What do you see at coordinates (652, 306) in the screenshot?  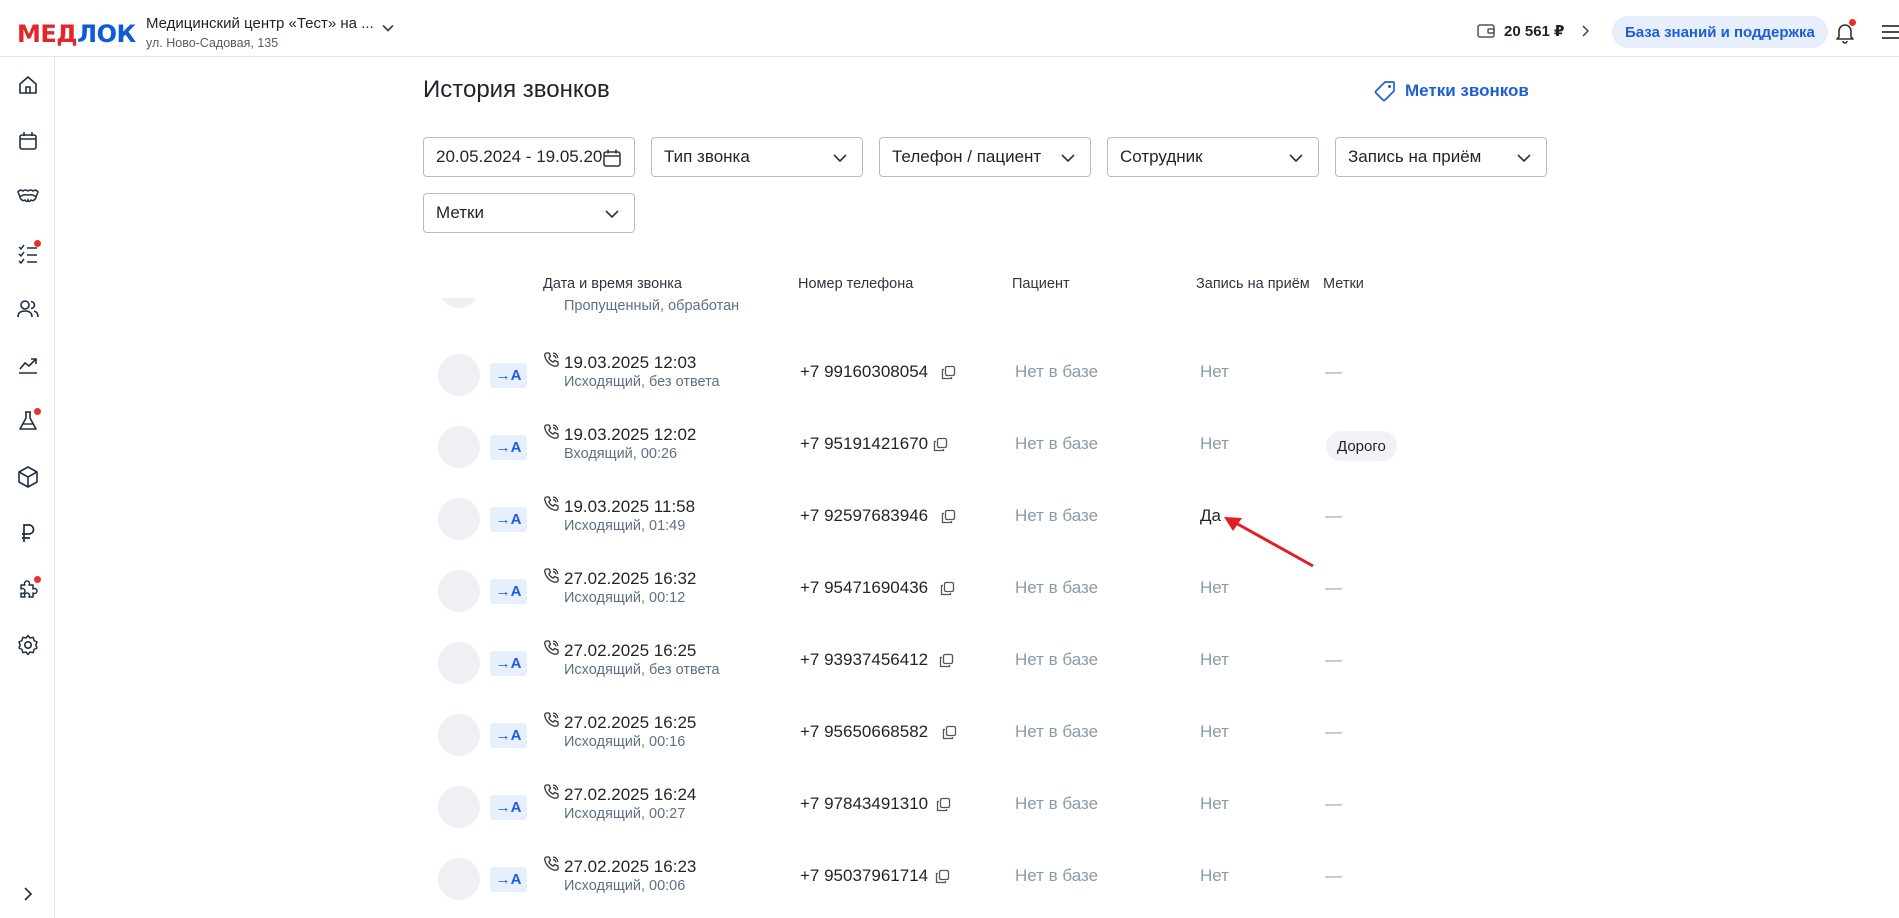 I see `call-status: Пропущенный, обработан` at bounding box center [652, 306].